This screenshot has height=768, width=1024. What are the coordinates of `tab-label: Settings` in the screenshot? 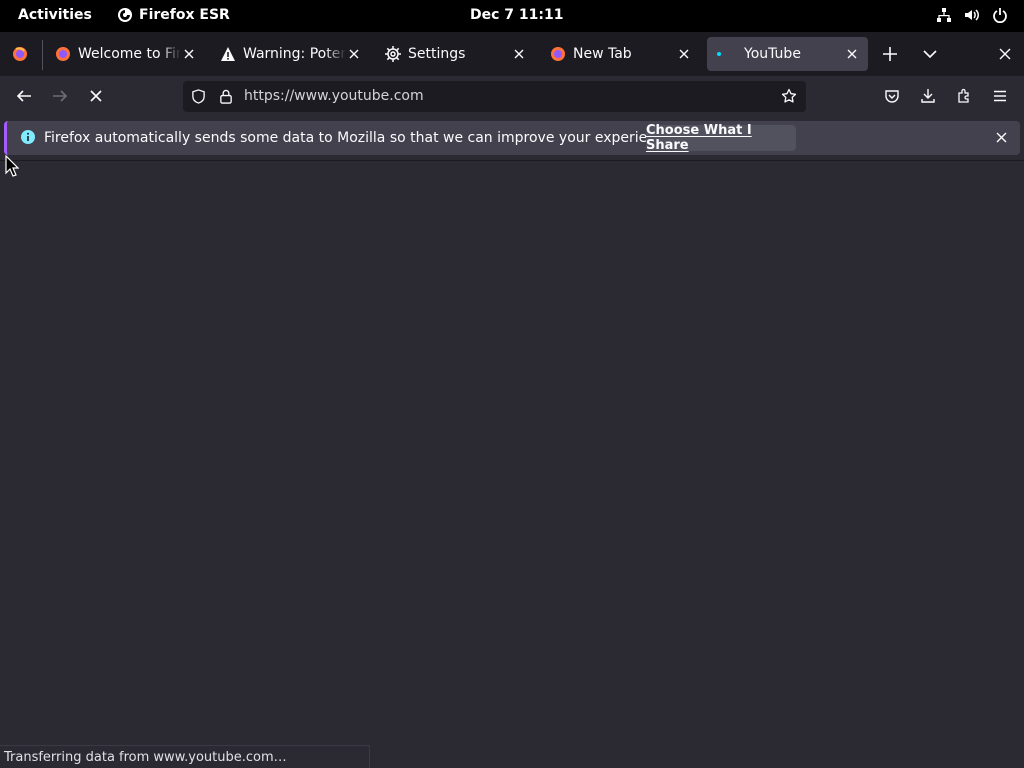 It's located at (437, 54).